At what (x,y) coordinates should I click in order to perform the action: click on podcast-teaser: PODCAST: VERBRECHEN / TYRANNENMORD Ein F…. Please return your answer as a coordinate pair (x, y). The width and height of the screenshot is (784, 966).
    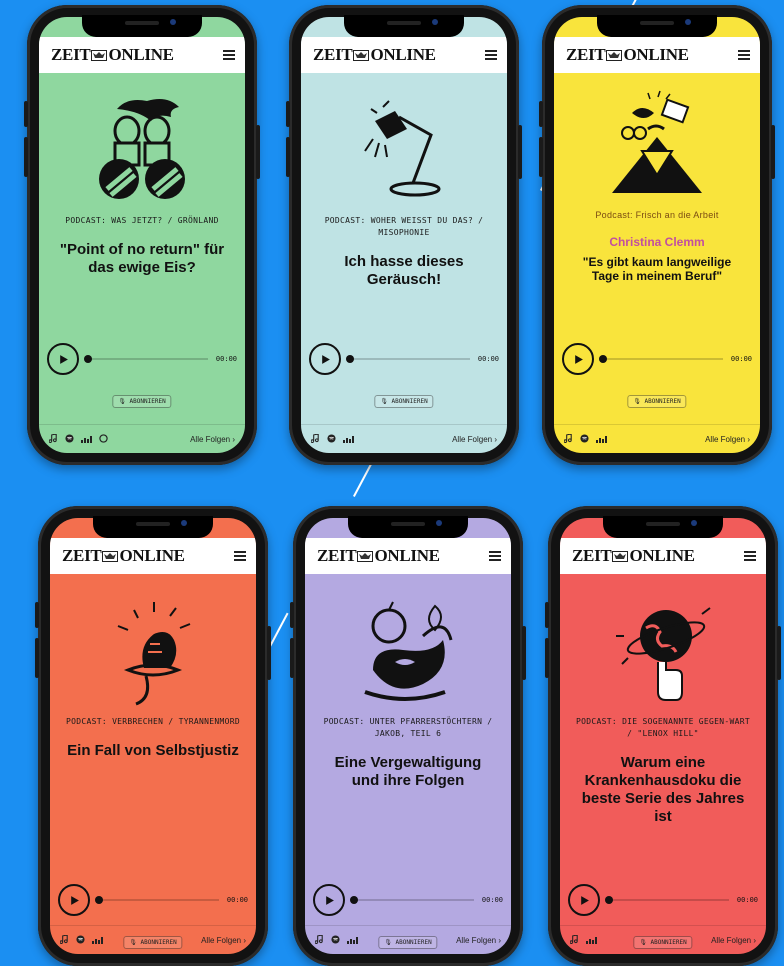
    Looking at the image, I should click on (153, 764).